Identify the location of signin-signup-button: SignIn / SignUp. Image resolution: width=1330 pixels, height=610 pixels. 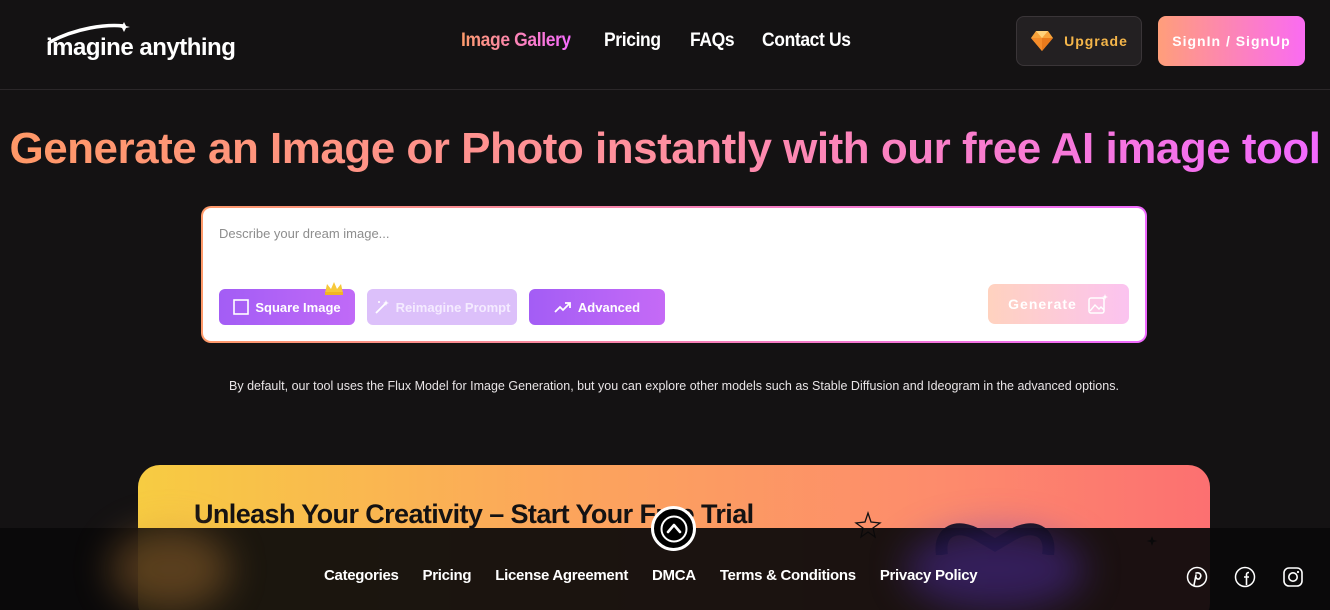
(1231, 41).